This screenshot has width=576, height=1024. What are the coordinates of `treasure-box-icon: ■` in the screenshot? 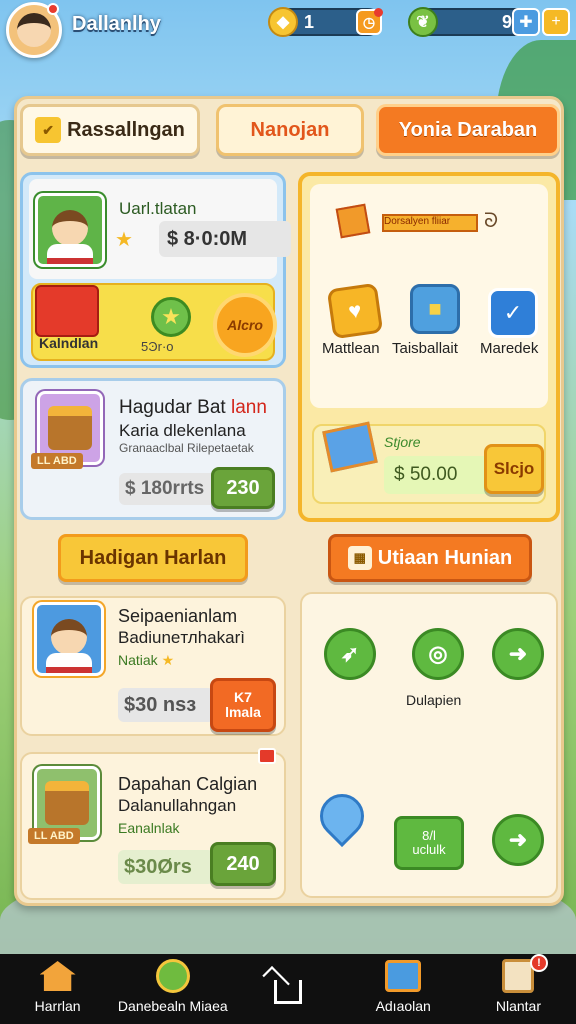 It's located at (435, 309).